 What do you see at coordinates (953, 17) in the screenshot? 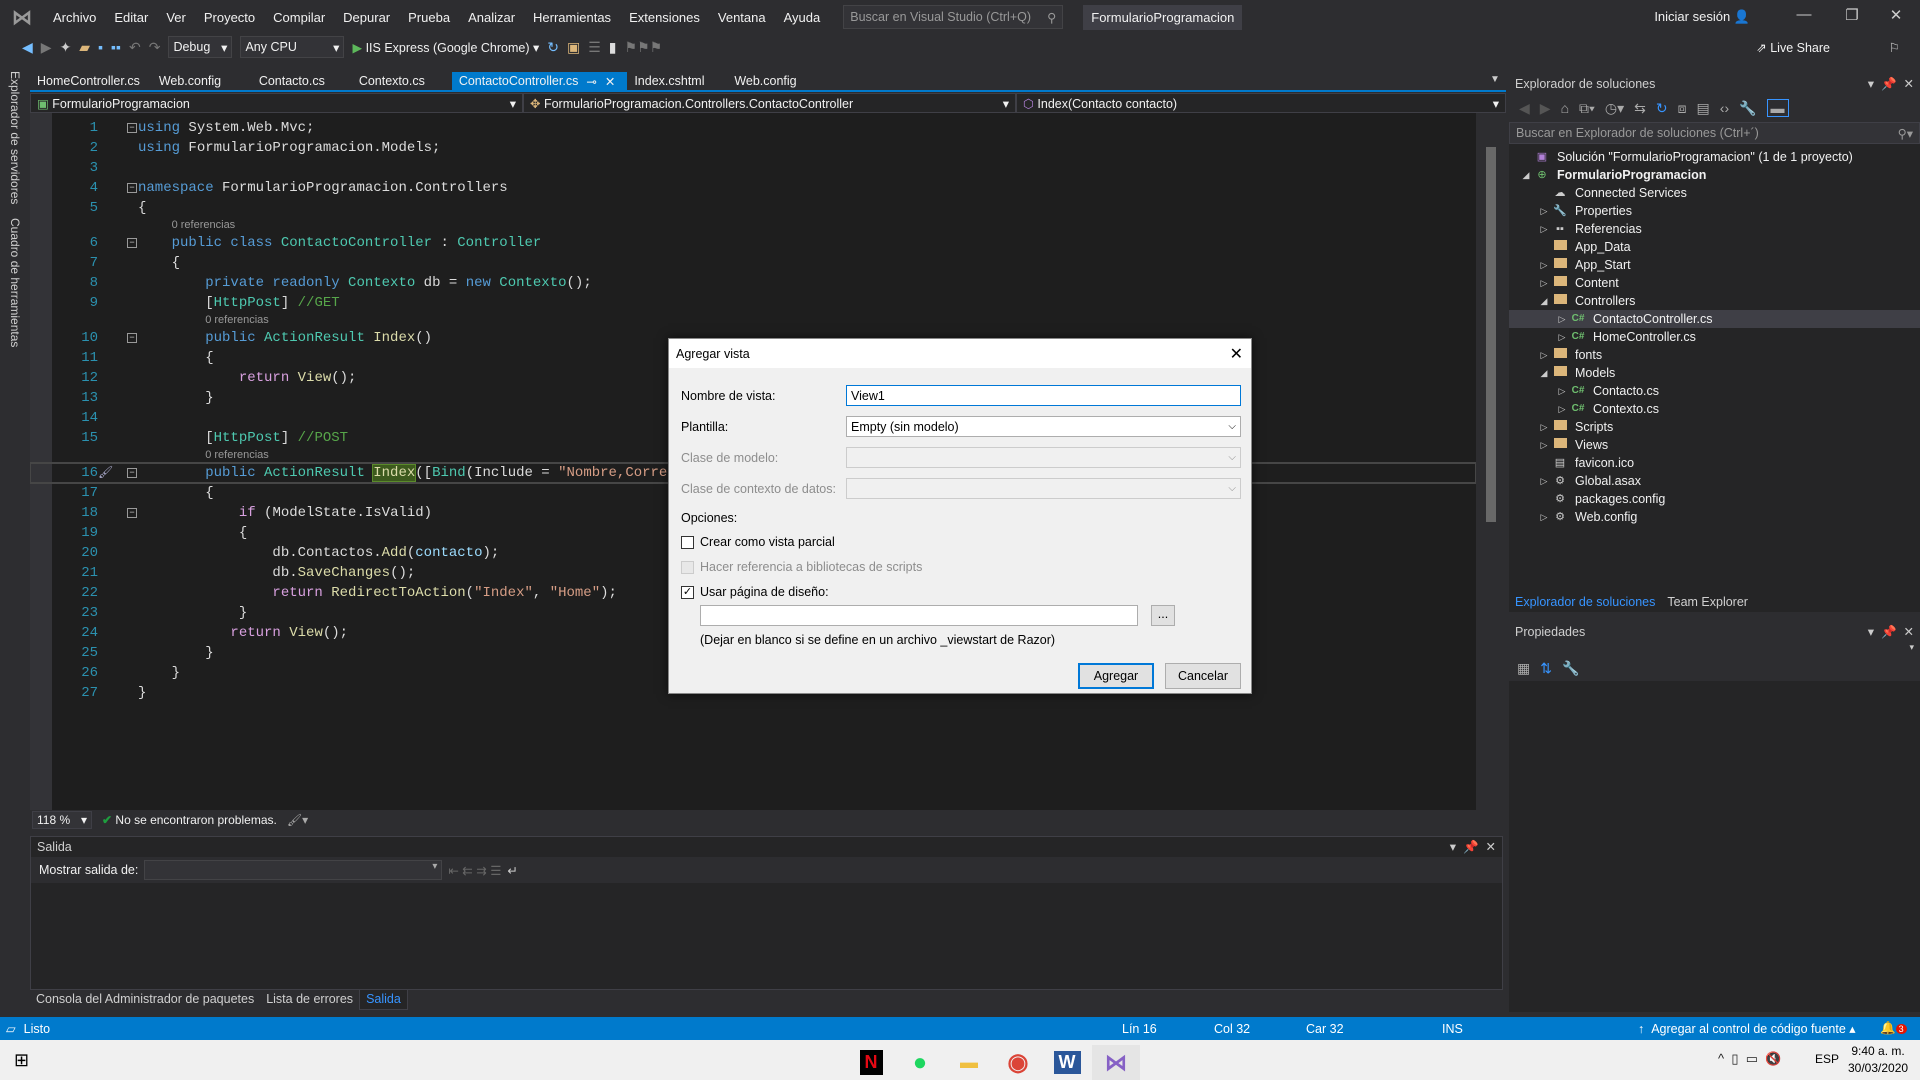
I see `search-input: Buscar en Visual Studio (Ctrl+Q) ⚲` at bounding box center [953, 17].